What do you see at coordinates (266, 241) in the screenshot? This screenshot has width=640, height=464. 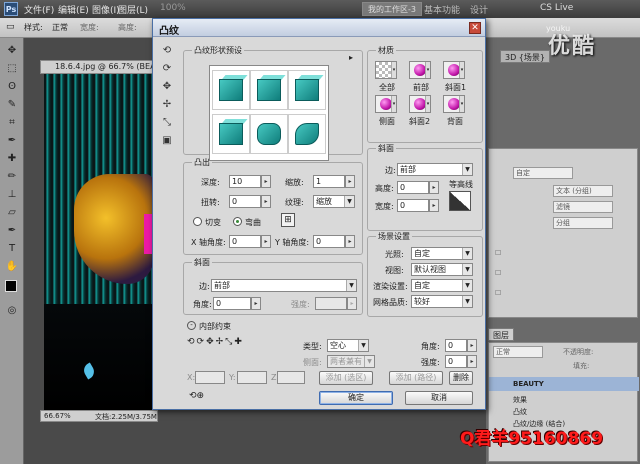 I see `xangle-spin-icon: ▸` at bounding box center [266, 241].